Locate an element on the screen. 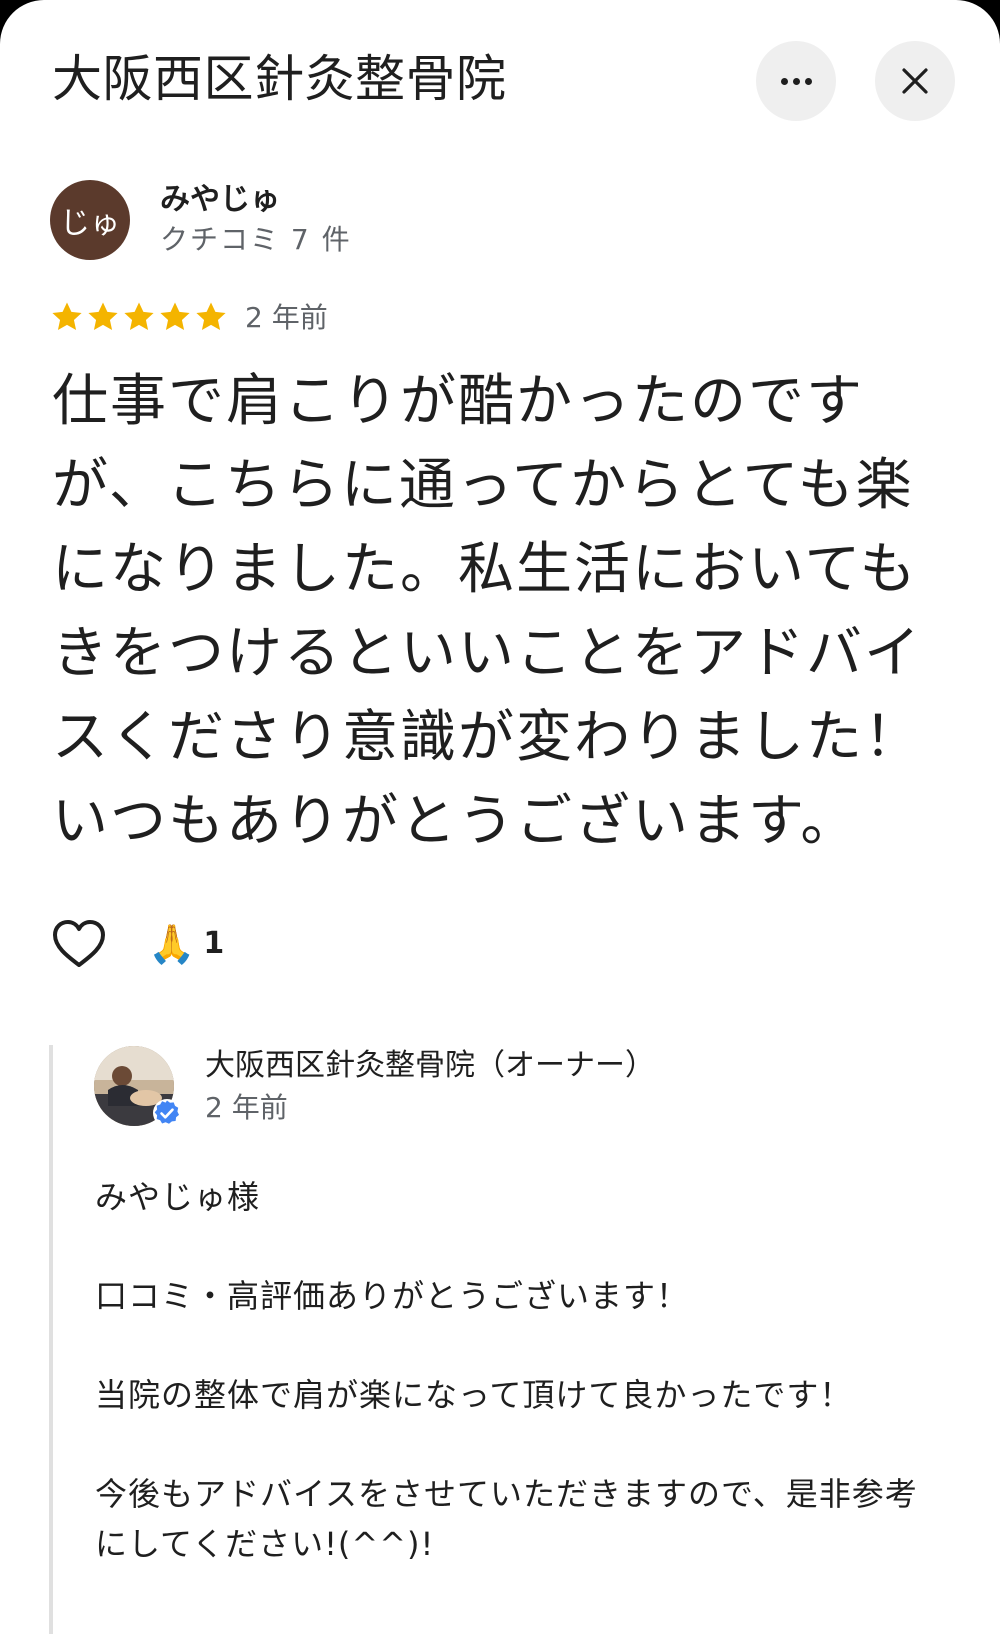 The width and height of the screenshot is (1000, 1634). reply-paragraph: みやじゅ様 is located at coordinates (178, 1197).